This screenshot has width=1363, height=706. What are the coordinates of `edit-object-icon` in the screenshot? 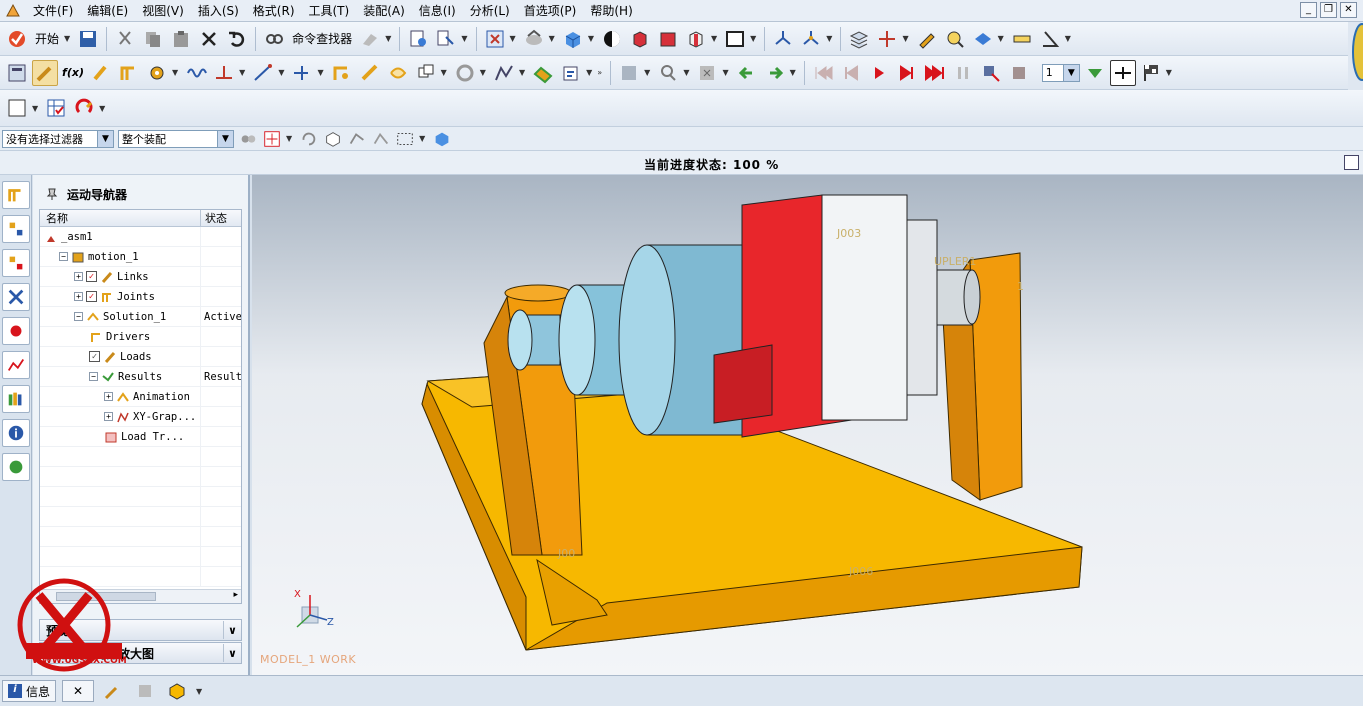 It's located at (927, 39).